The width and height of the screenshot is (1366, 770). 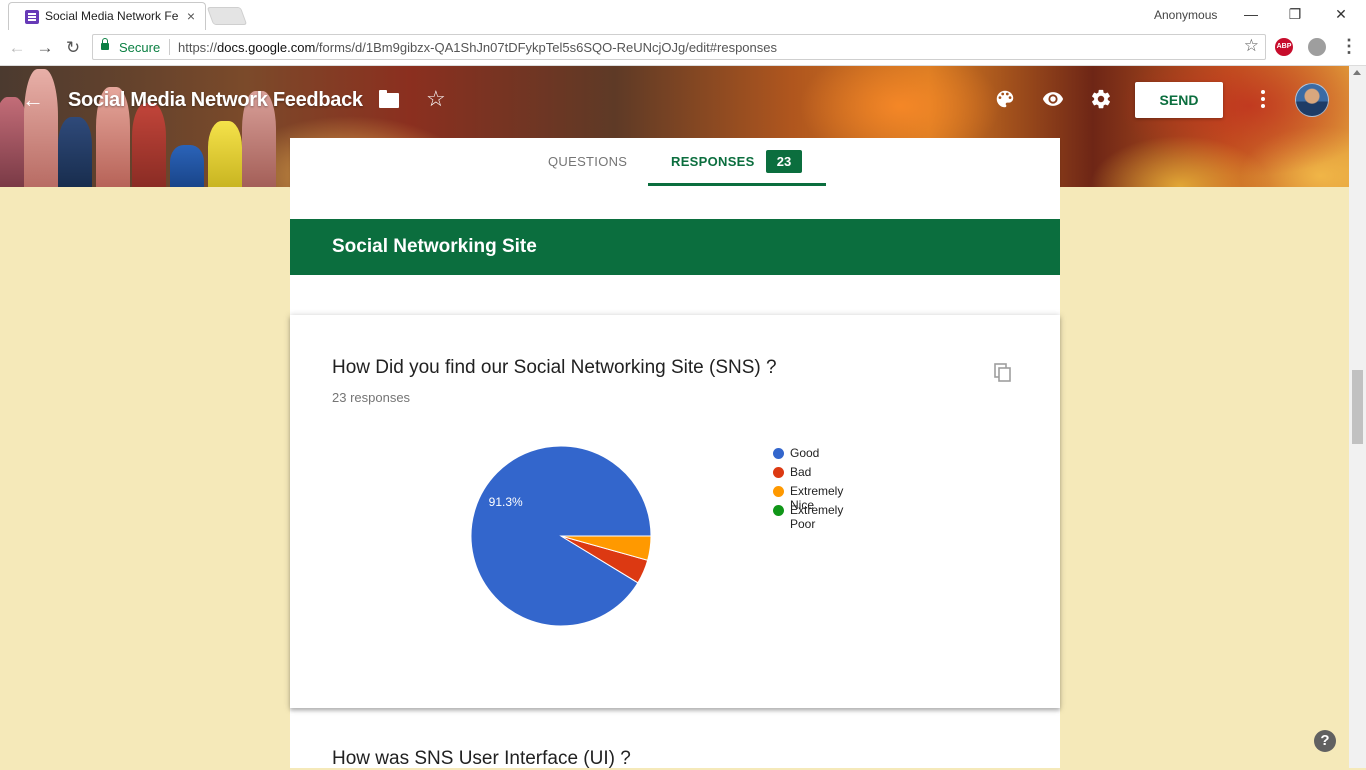 I want to click on response-count-badge: 23, so click(x=784, y=161).